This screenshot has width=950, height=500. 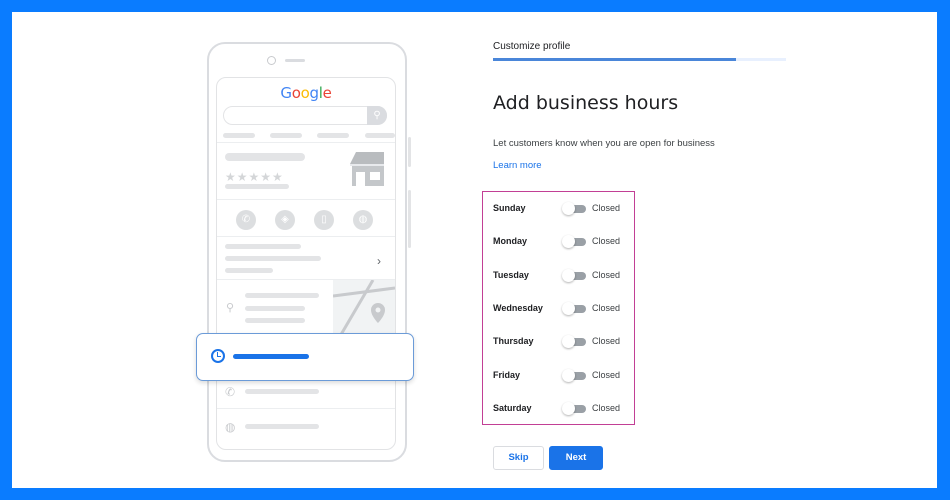 What do you see at coordinates (364, 309) in the screenshot?
I see `map-thumbnail` at bounding box center [364, 309].